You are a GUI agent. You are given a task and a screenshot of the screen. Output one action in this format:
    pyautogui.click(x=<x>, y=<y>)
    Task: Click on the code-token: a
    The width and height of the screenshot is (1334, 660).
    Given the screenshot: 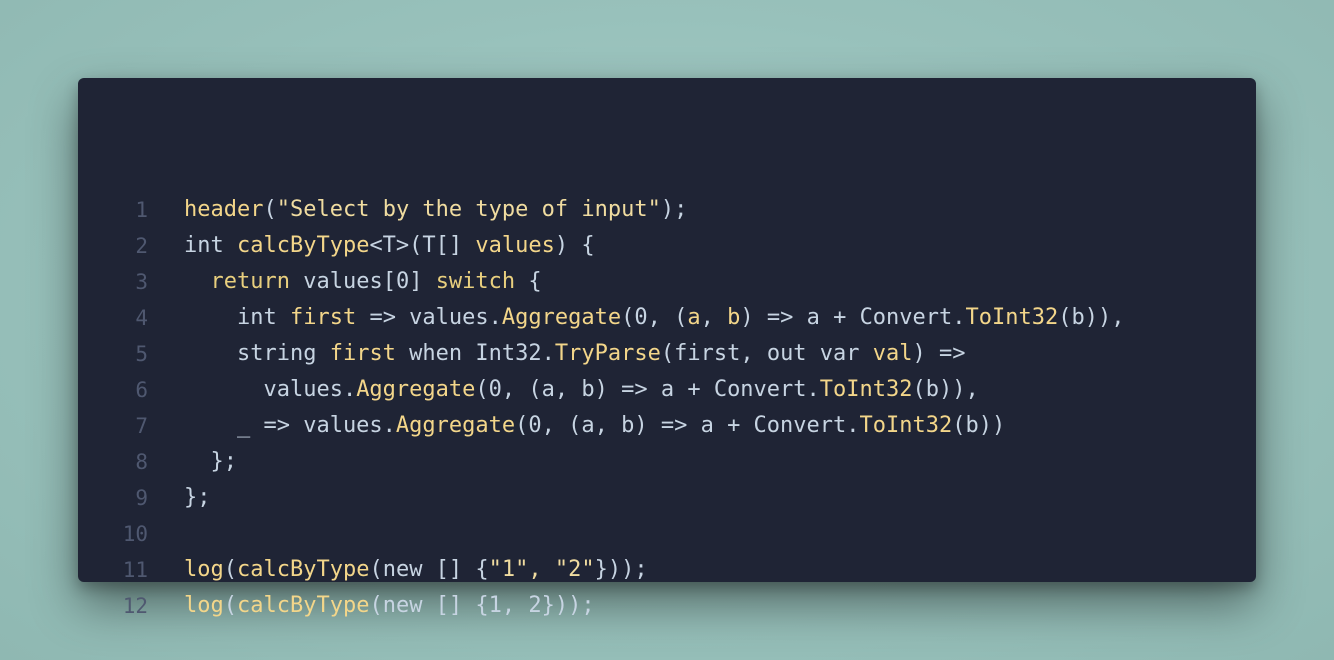 What is the action you would take?
    pyautogui.click(x=694, y=317)
    